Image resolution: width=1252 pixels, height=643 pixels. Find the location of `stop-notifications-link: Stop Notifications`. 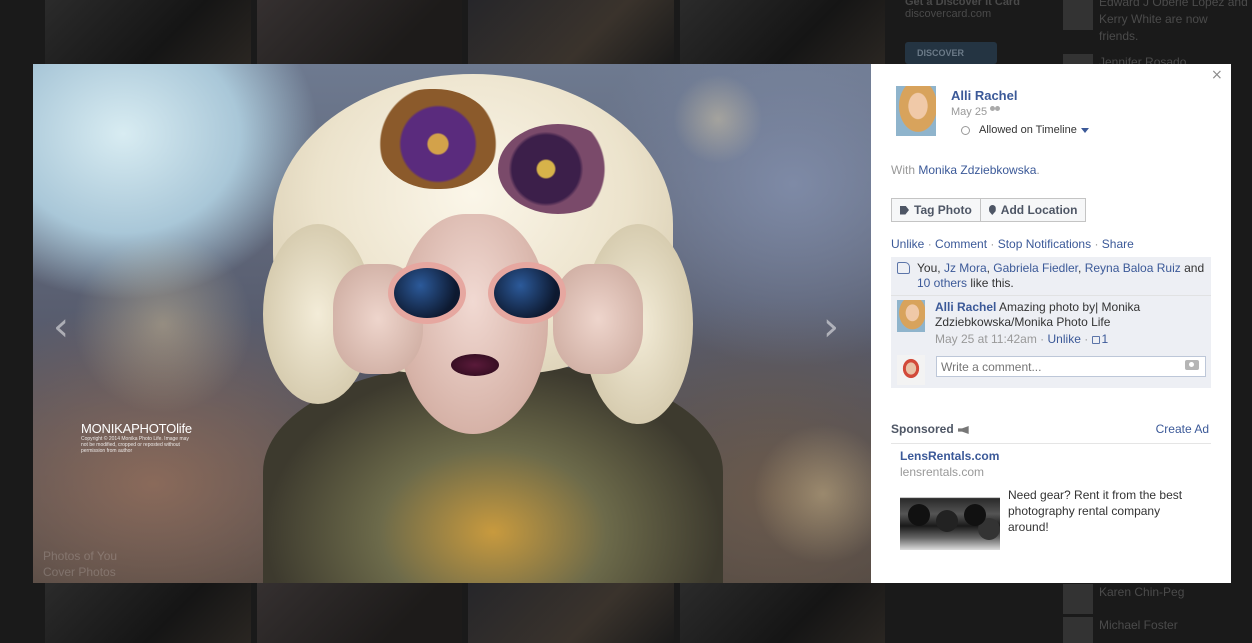

stop-notifications-link: Stop Notifications is located at coordinates (1044, 244).